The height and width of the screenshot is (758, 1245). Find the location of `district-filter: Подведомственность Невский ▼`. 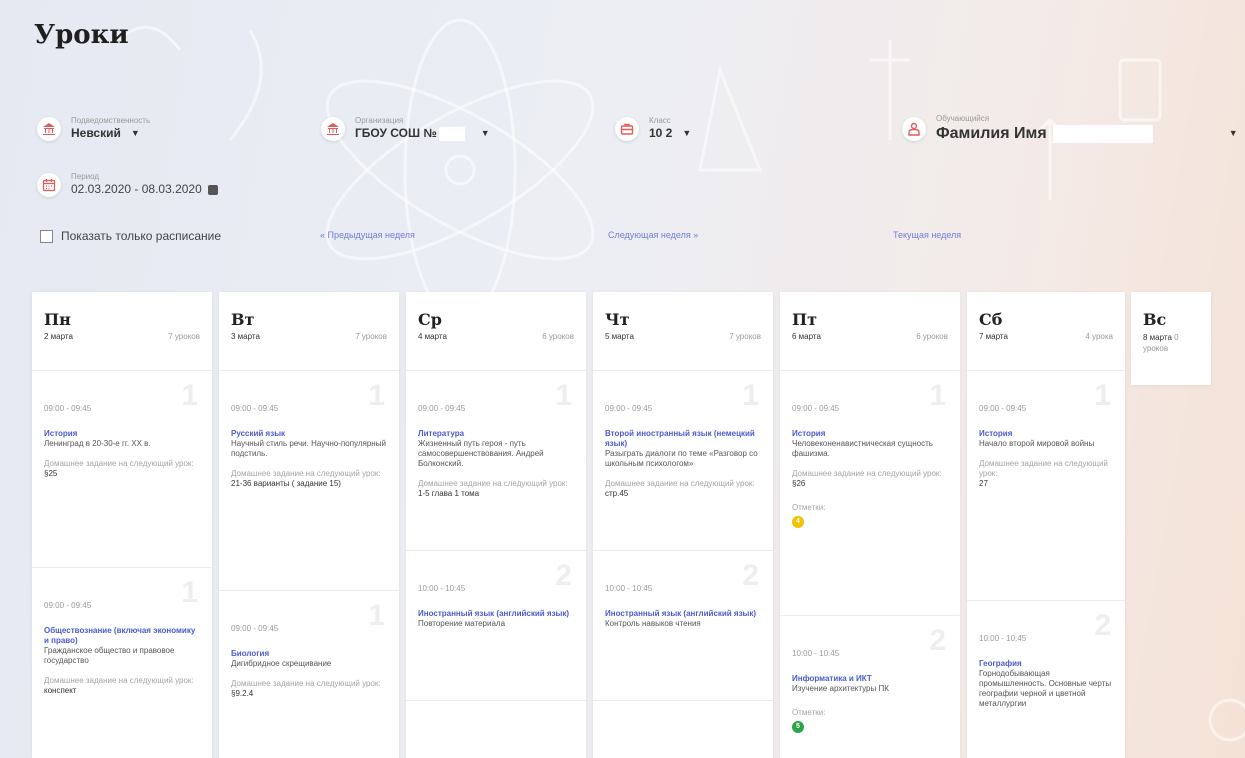

district-filter: Подведомственность Невский ▼ is located at coordinates (93, 128).